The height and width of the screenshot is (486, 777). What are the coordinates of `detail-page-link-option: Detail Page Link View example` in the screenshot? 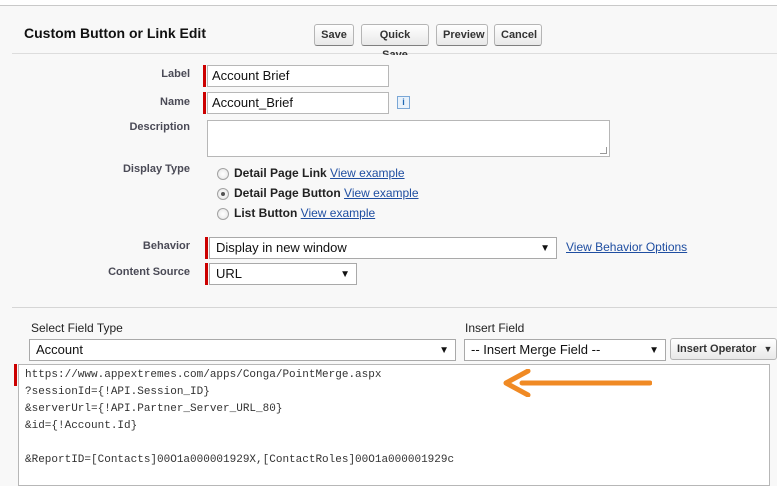 It's located at (319, 173).